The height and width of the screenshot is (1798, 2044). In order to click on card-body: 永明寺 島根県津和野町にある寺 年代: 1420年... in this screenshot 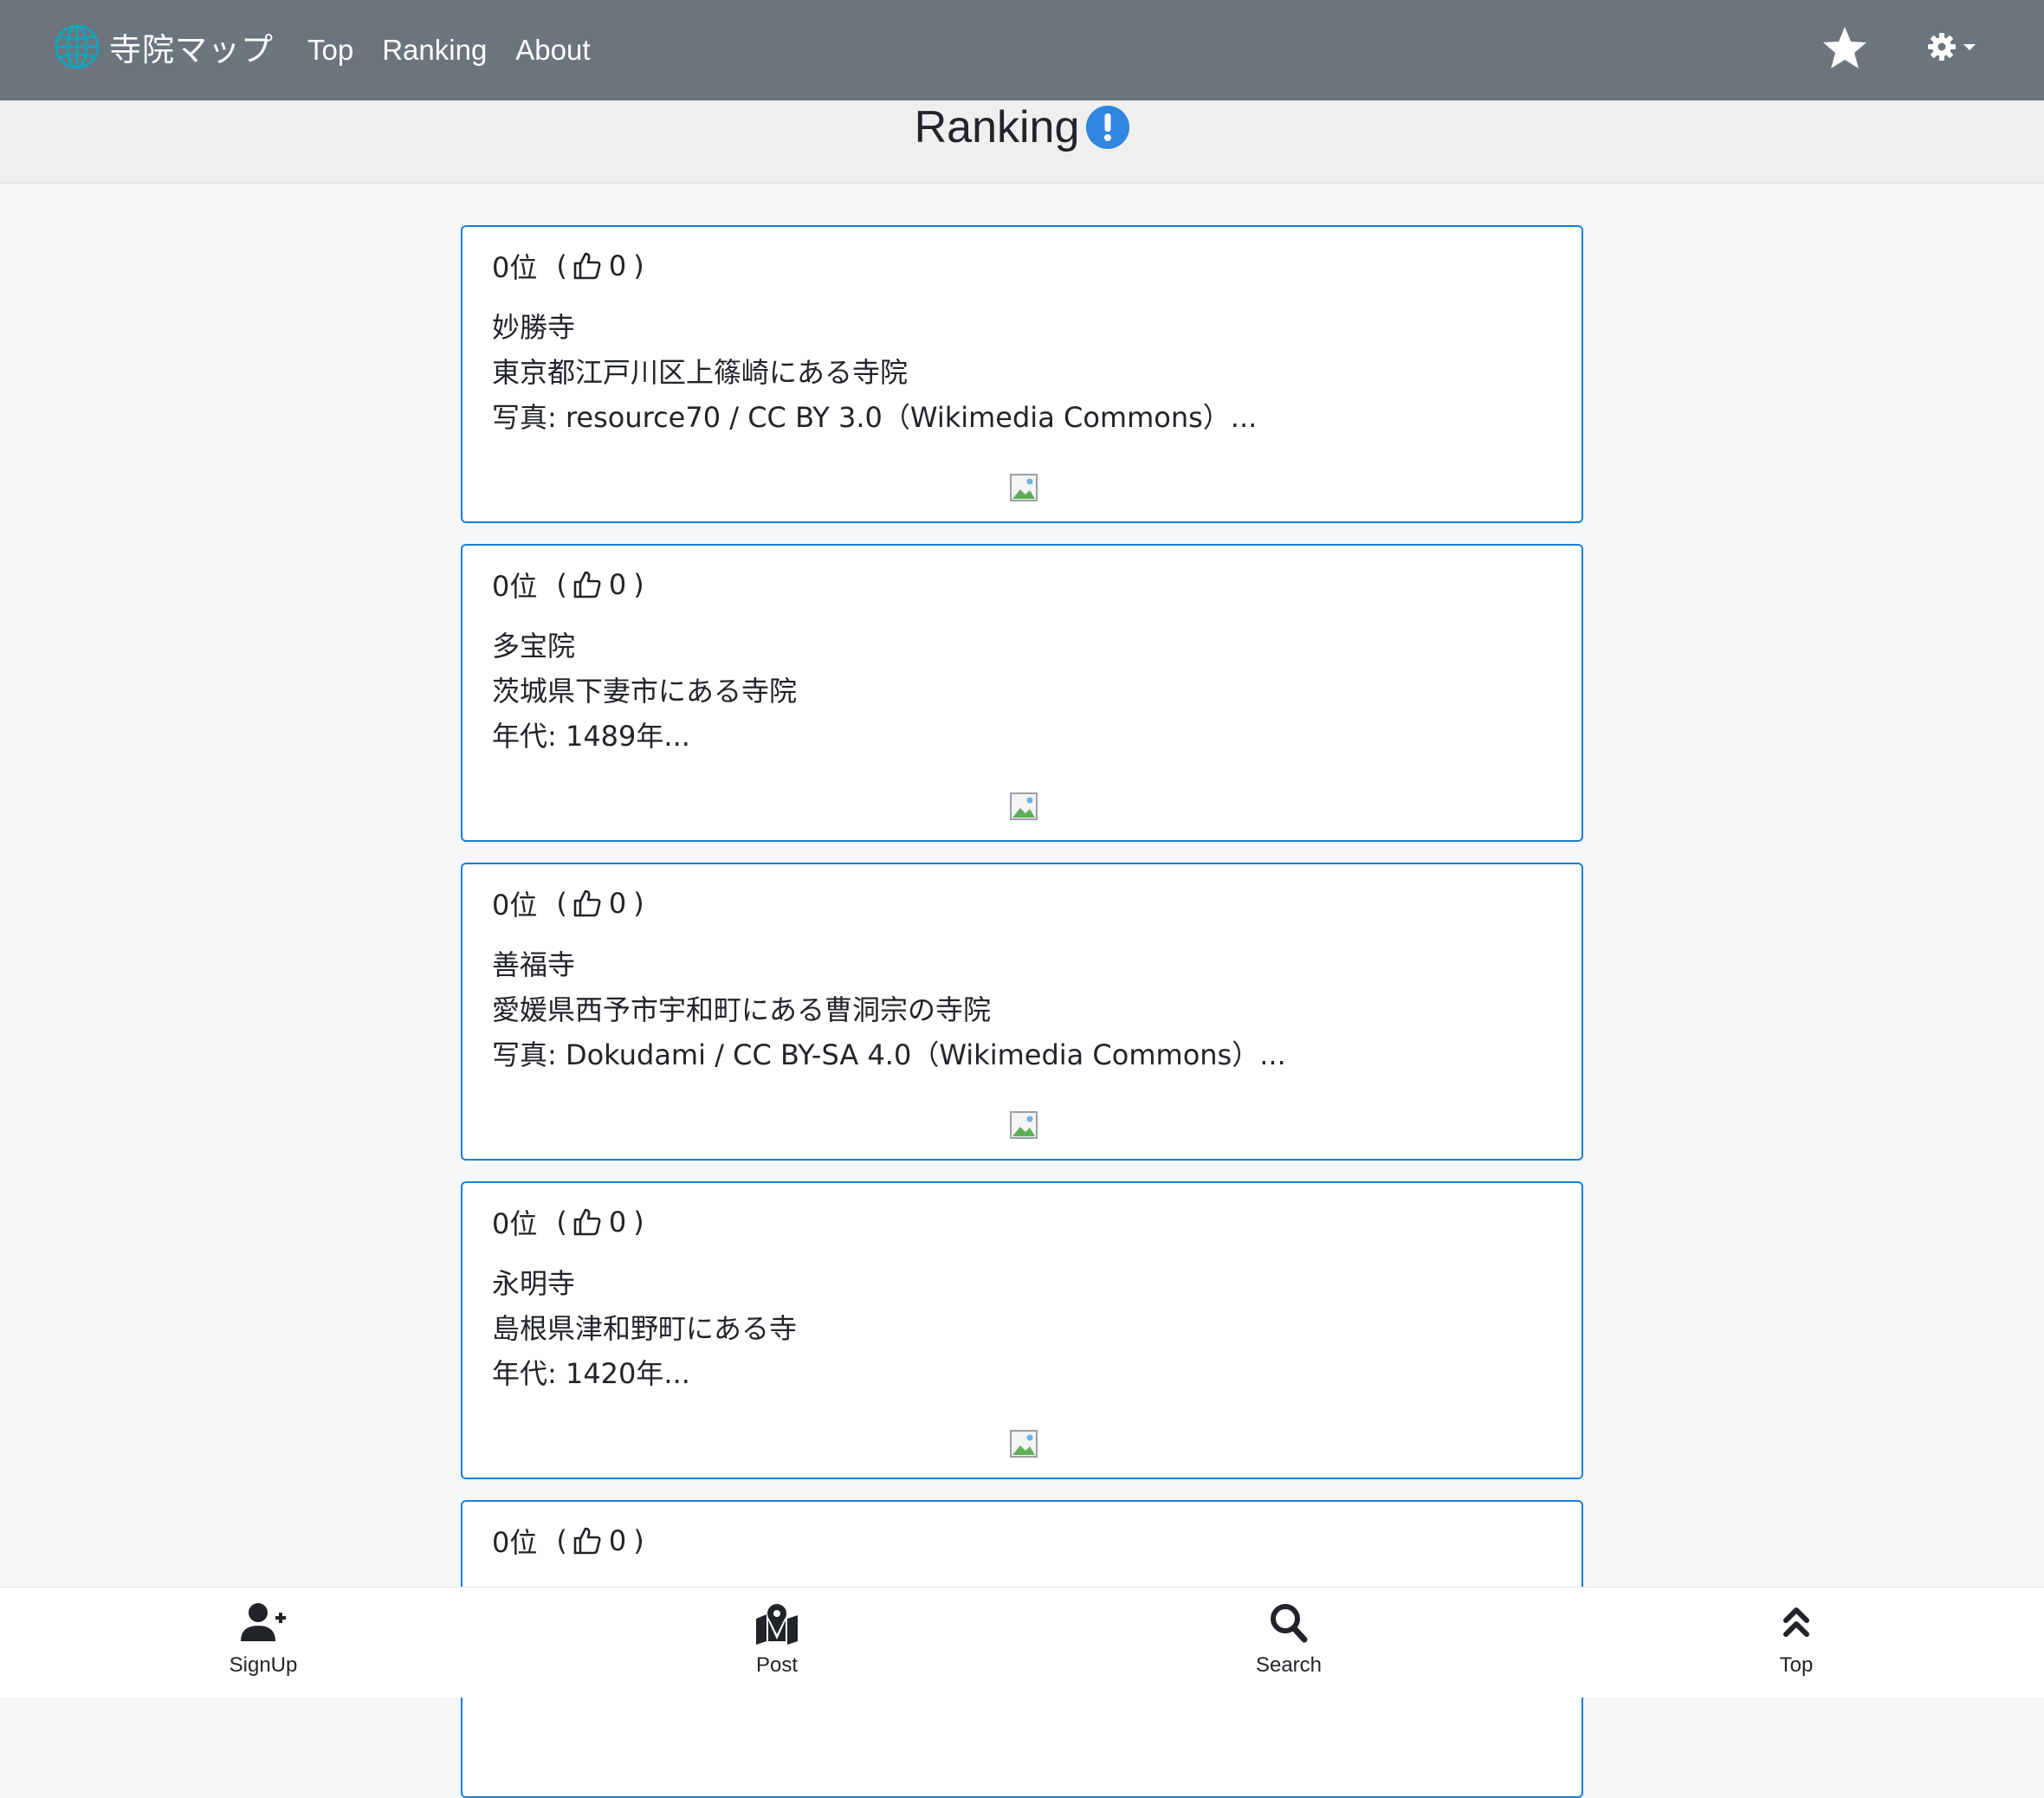, I will do `click(644, 1328)`.